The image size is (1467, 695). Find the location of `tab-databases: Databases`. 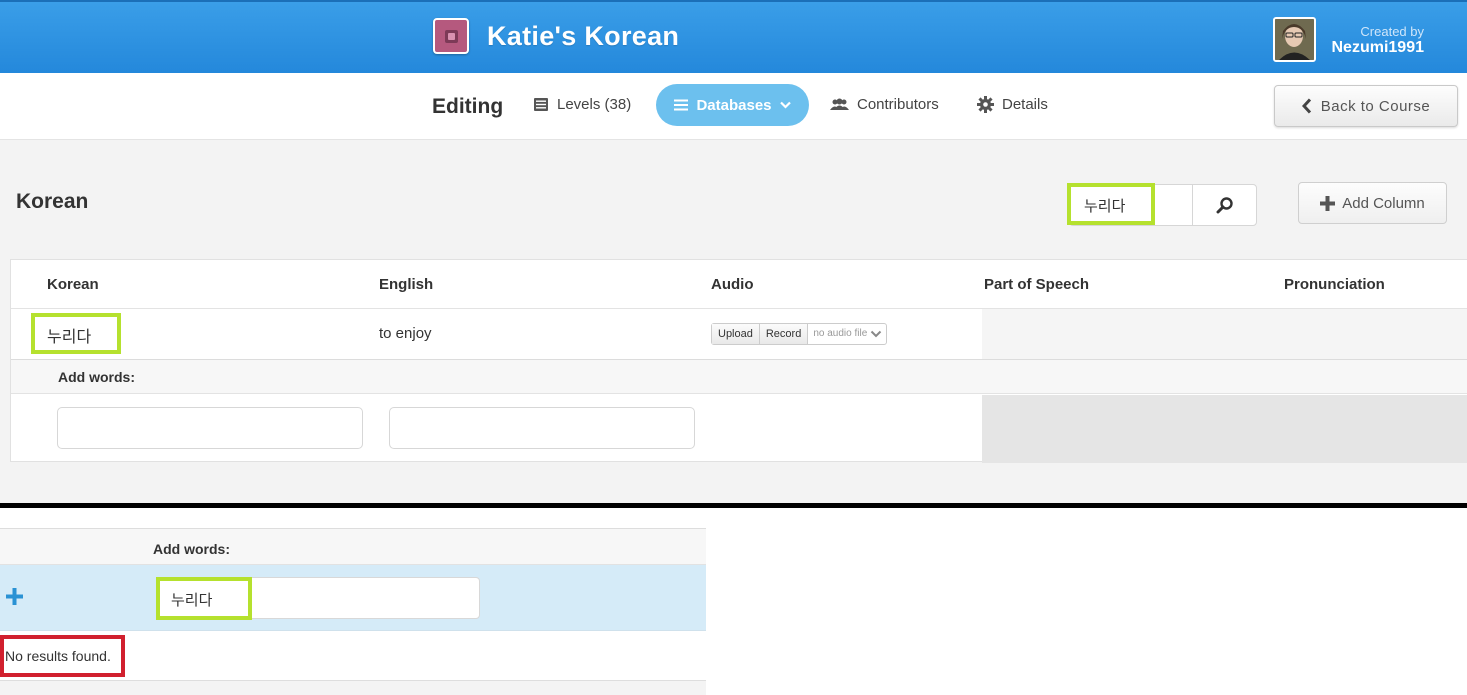

tab-databases: Databases is located at coordinates (732, 105).